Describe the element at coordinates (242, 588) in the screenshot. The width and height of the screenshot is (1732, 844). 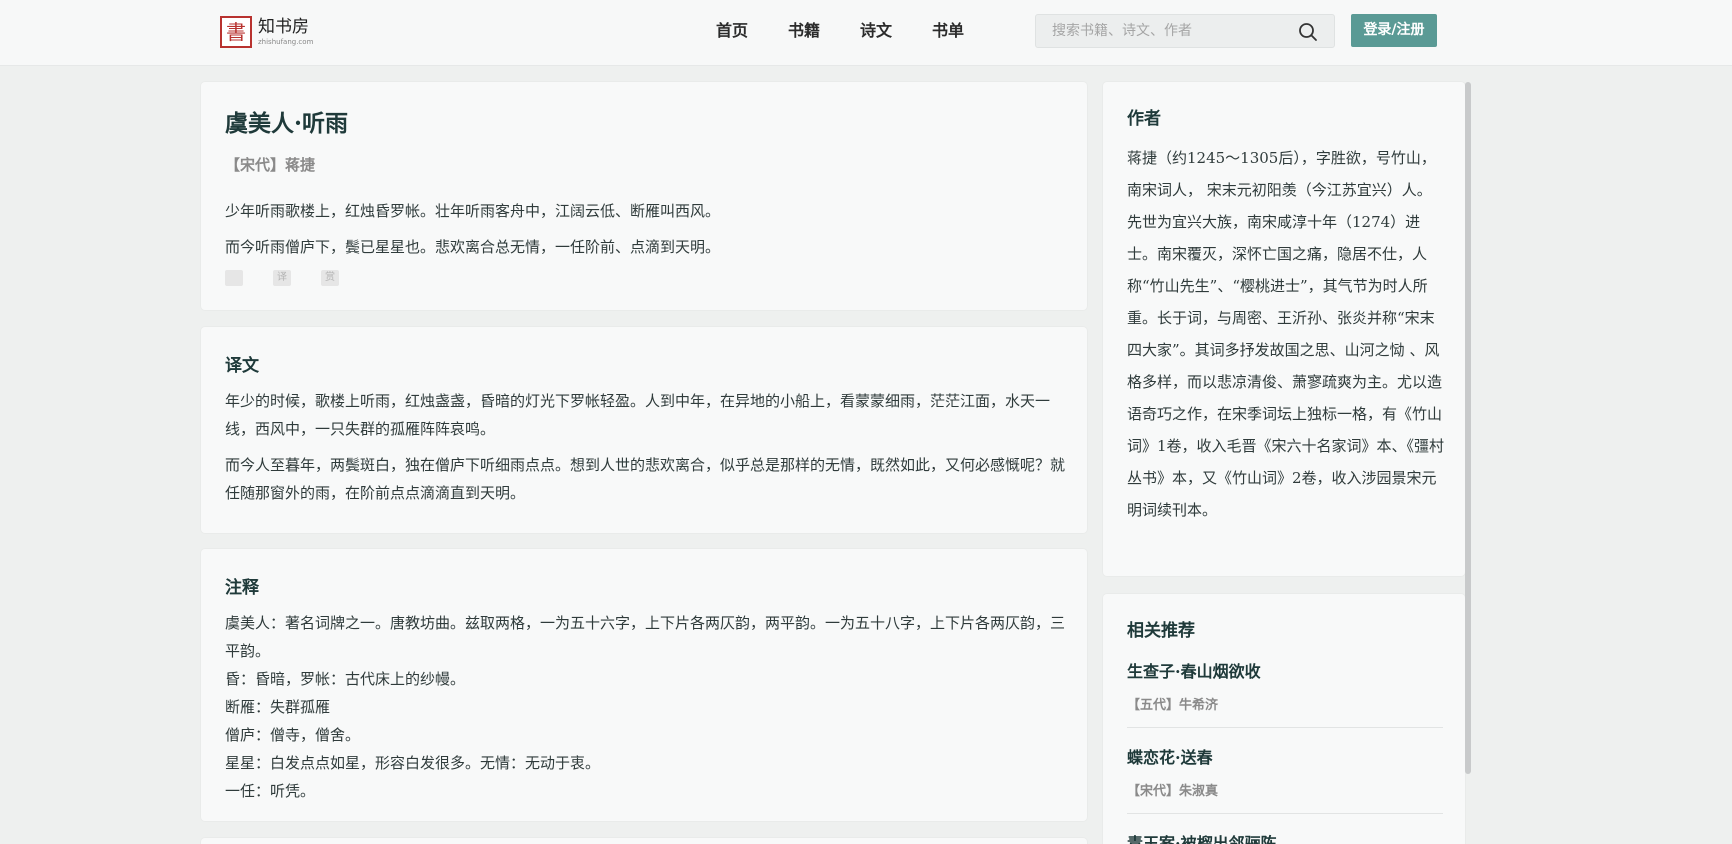
I see `notes-title: 注释` at that location.